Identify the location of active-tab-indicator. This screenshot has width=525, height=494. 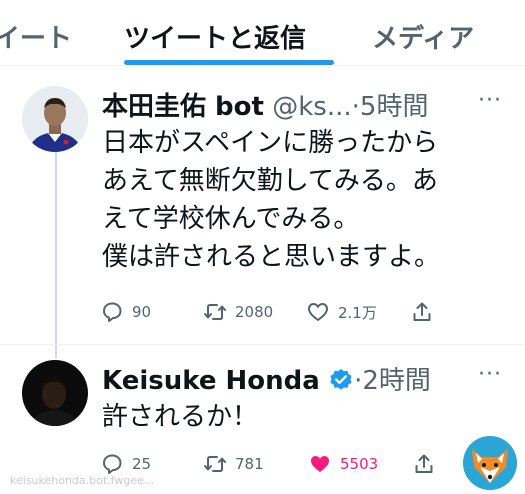
(229, 62).